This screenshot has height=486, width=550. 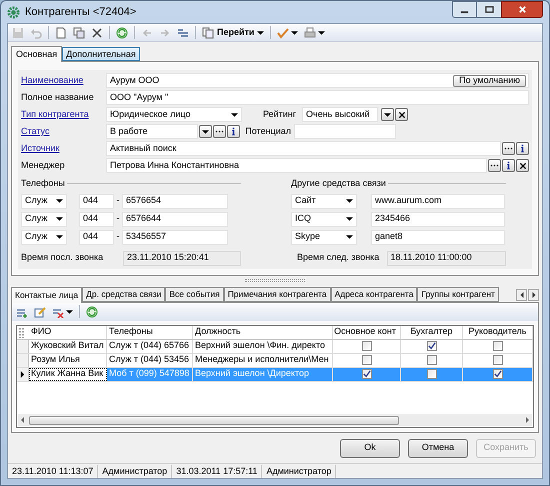 What do you see at coordinates (46, 294) in the screenshot?
I see `tab: Контактые лица` at bounding box center [46, 294].